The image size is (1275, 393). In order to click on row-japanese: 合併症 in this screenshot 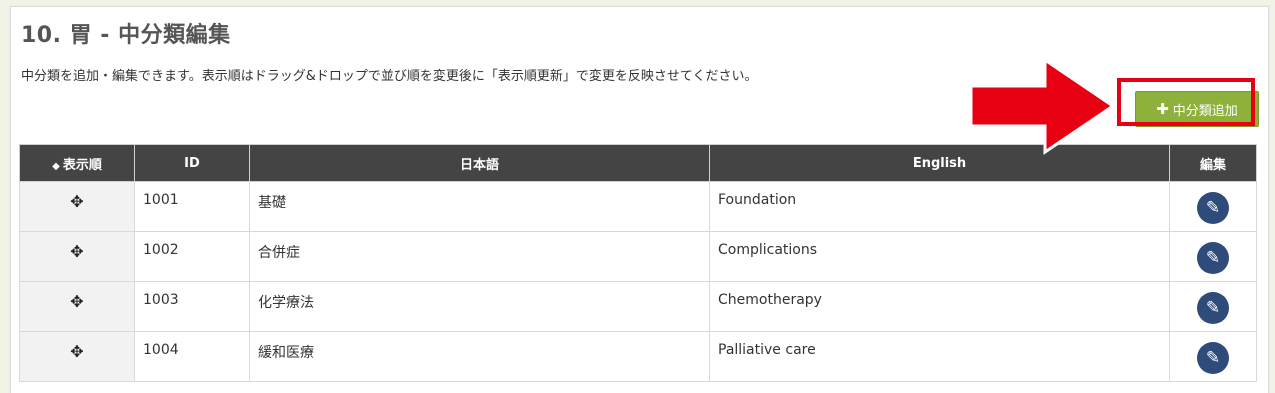, I will do `click(479, 256)`.